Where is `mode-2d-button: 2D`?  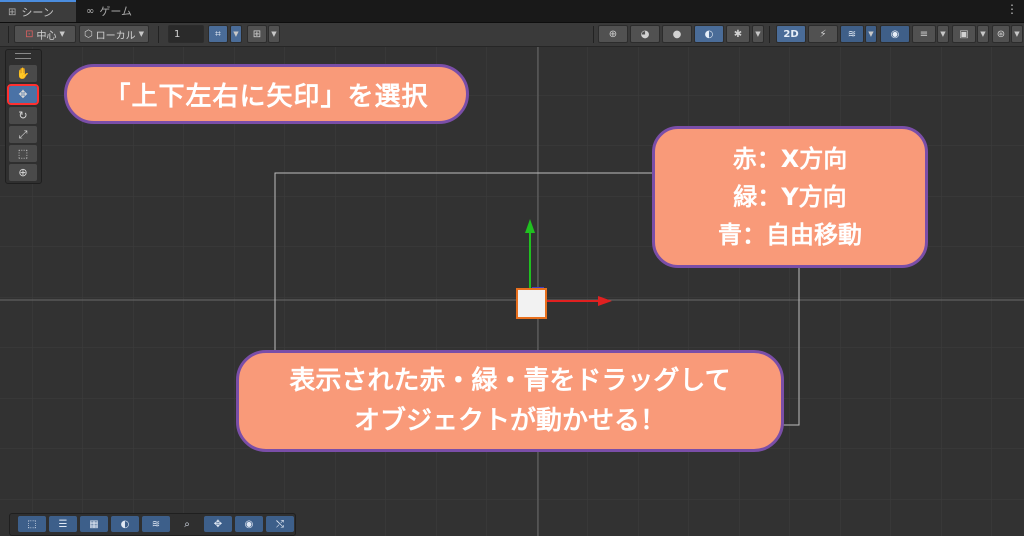
mode-2d-button: 2D is located at coordinates (791, 34).